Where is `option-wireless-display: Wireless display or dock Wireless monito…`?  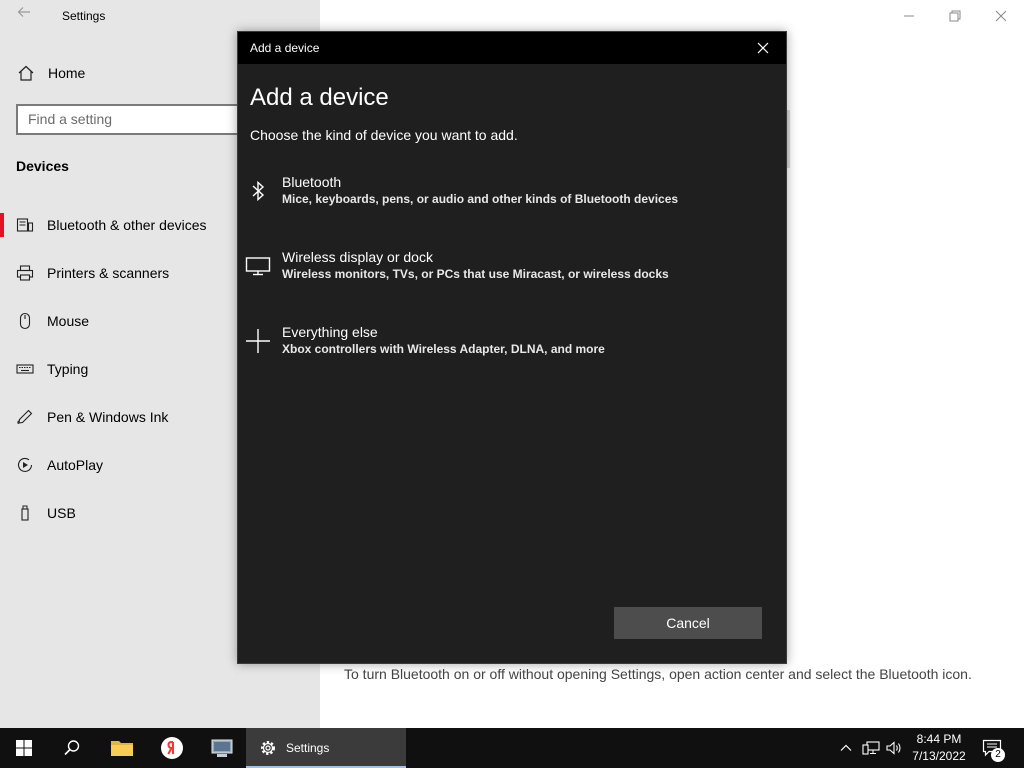
option-wireless-display: Wireless display or dock Wireless monito… is located at coordinates (512, 279).